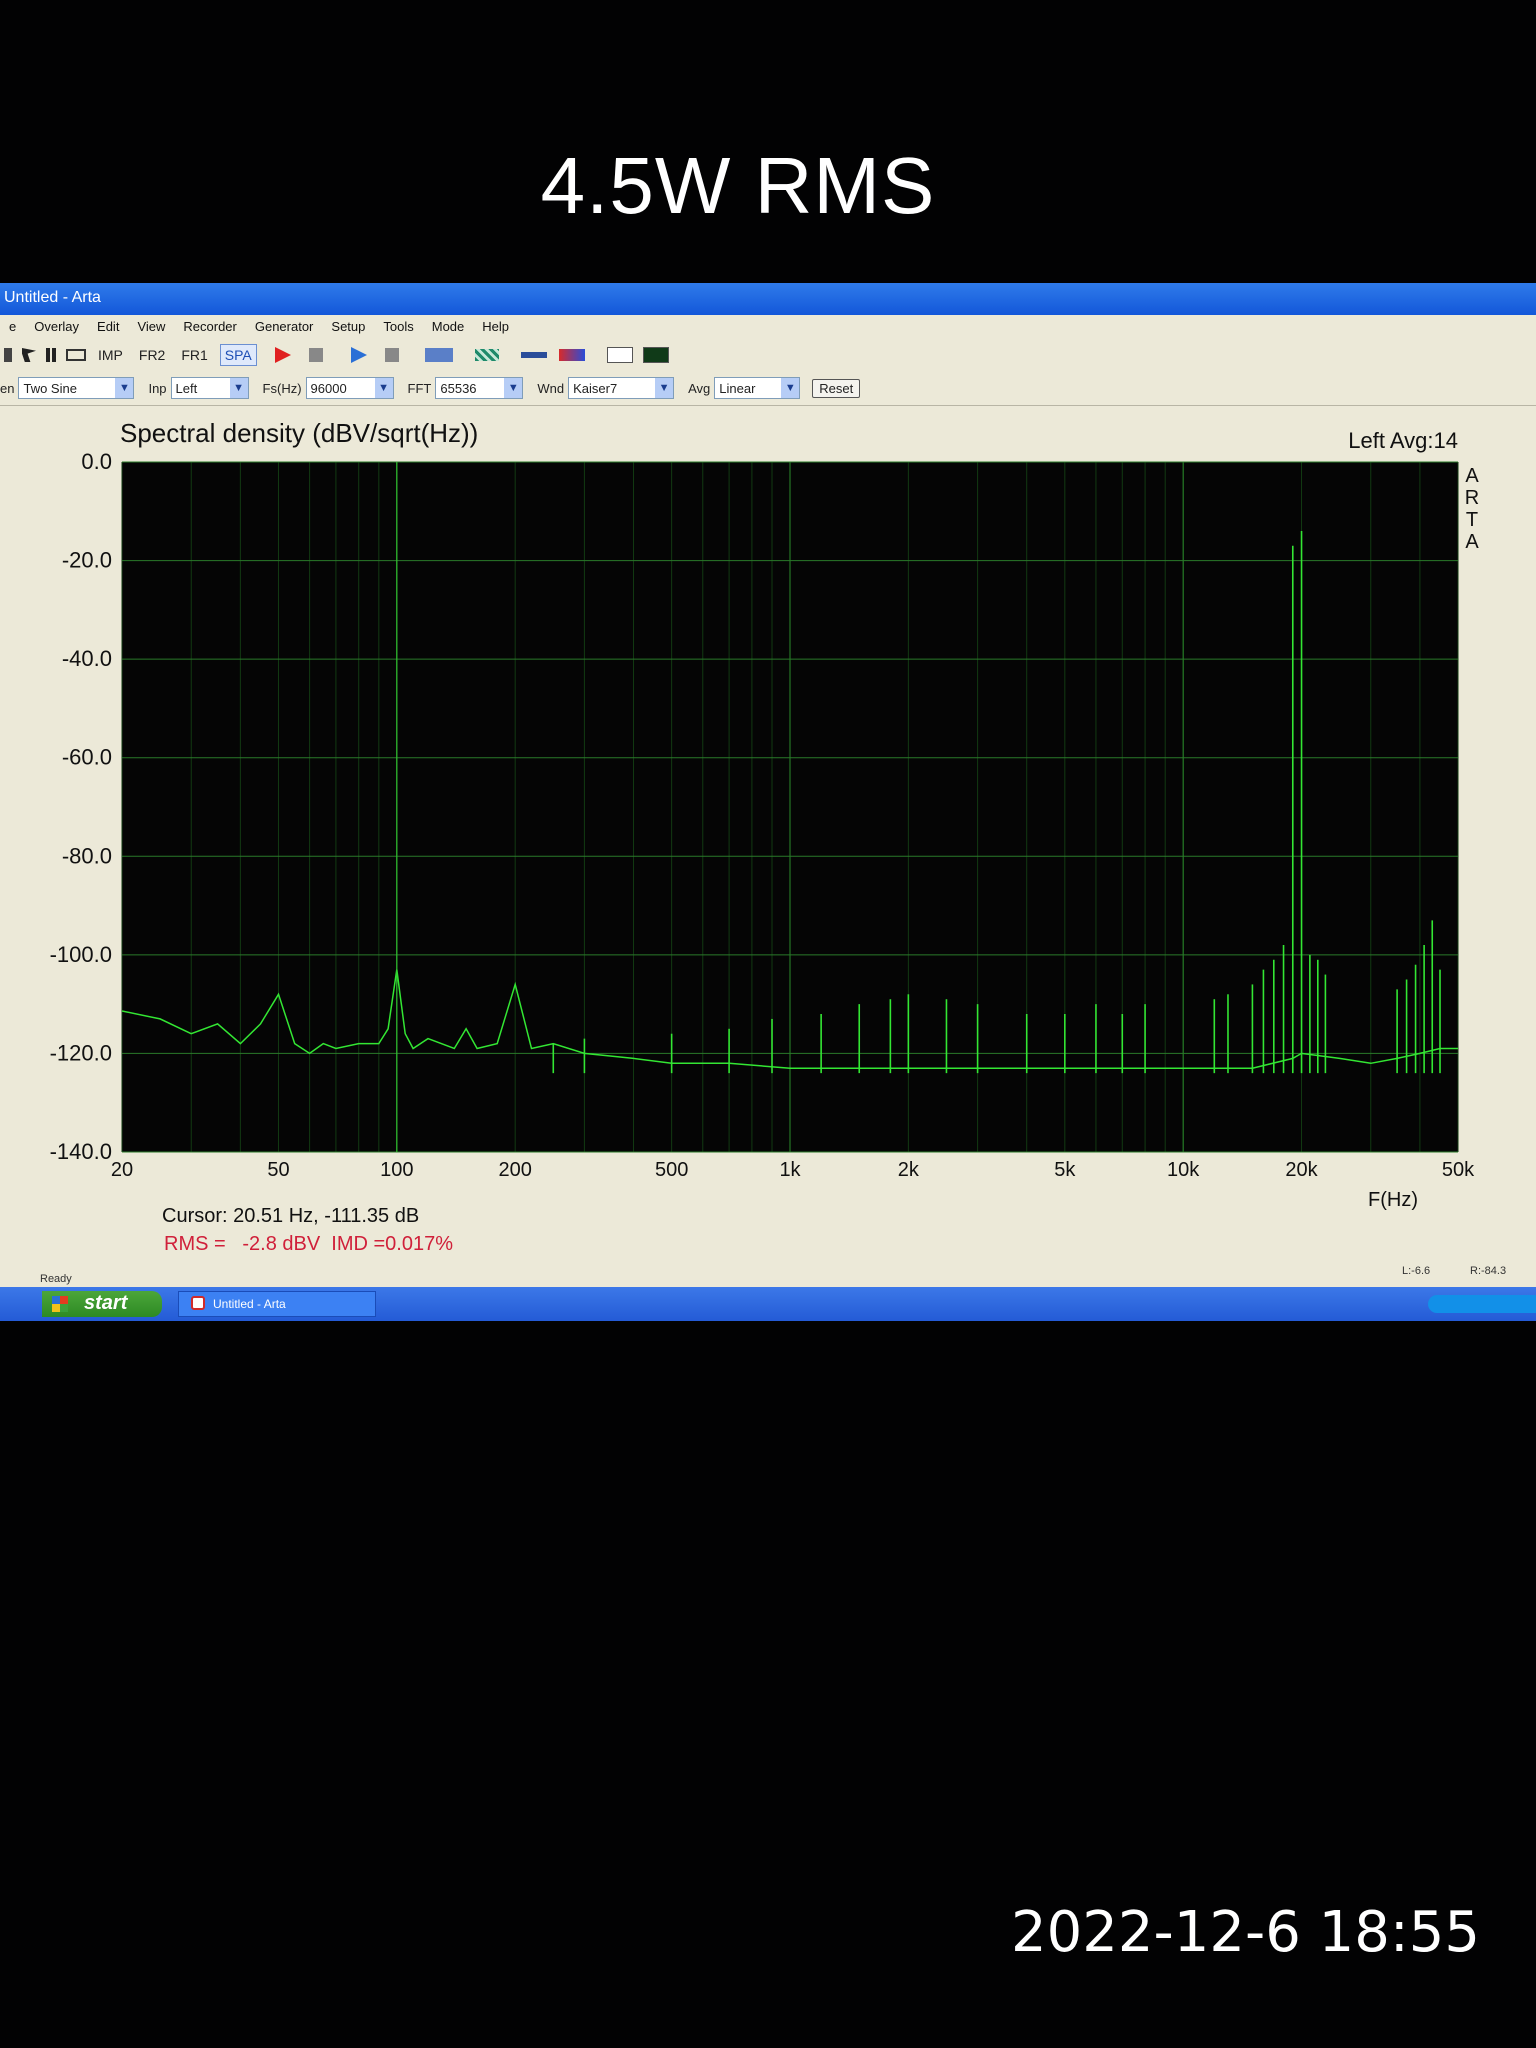 The image size is (1536, 2048). I want to click on y-tick-label: -60.0, so click(87, 757).